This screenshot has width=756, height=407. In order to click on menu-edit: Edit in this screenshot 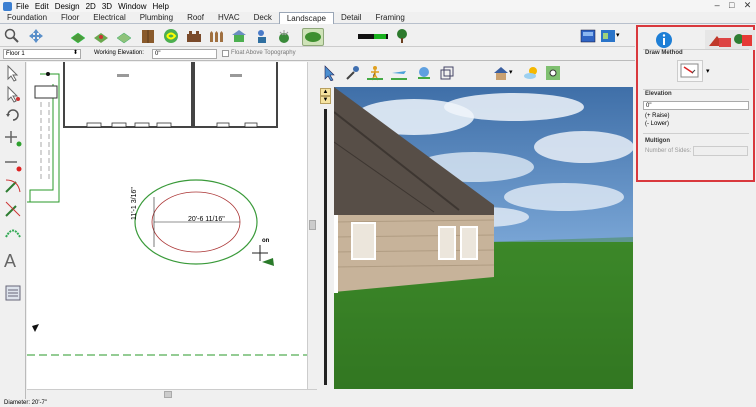, I will do `click(44, 6)`.